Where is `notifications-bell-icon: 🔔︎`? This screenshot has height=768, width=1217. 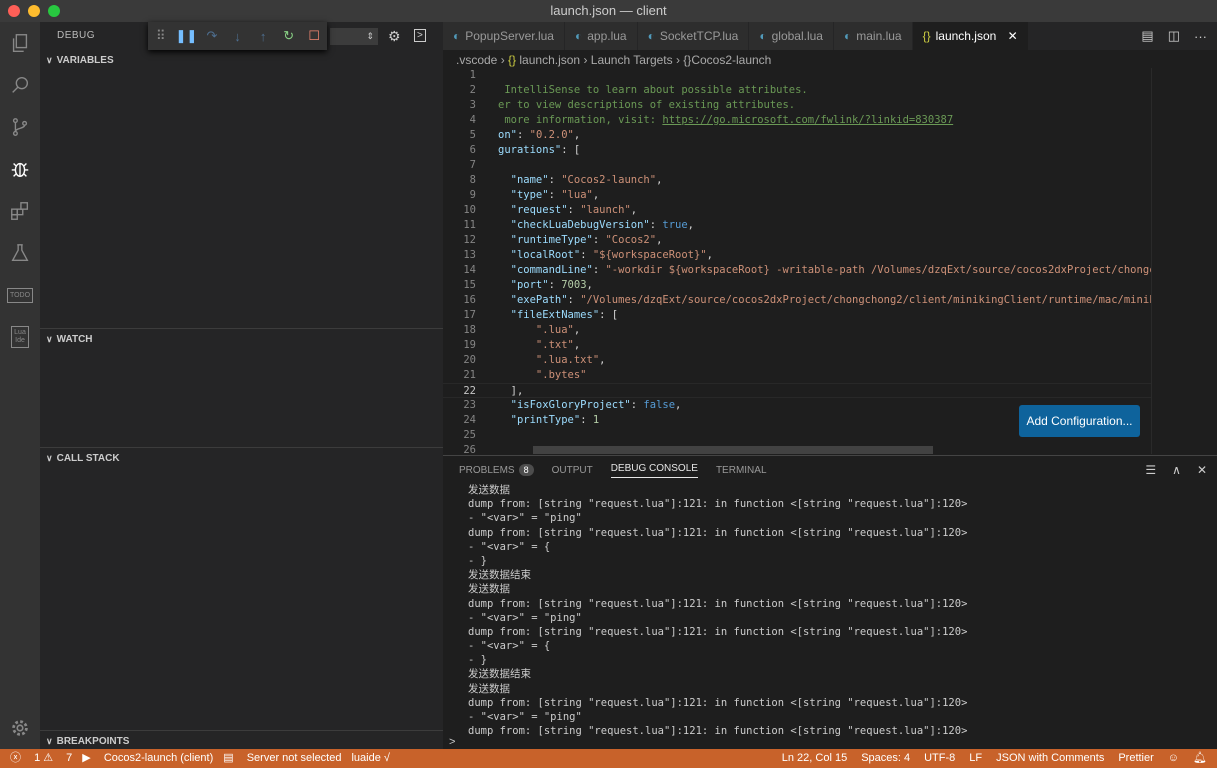
notifications-bell-icon: 🔔︎ is located at coordinates (1200, 758).